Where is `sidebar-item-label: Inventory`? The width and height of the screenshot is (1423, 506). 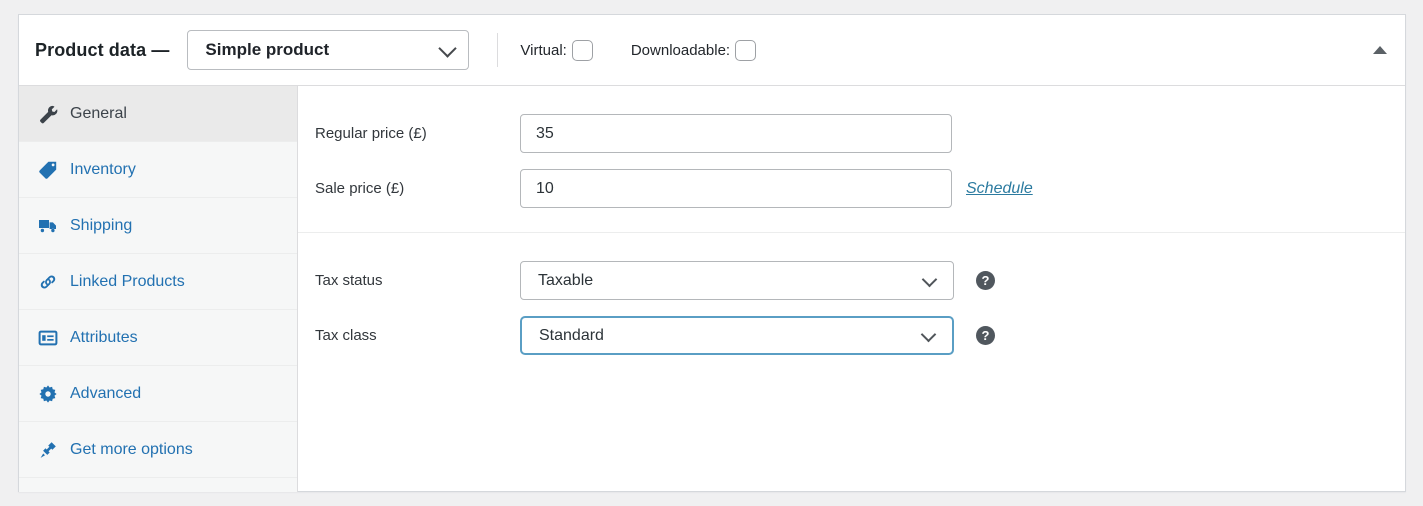
sidebar-item-label: Inventory is located at coordinates (103, 169).